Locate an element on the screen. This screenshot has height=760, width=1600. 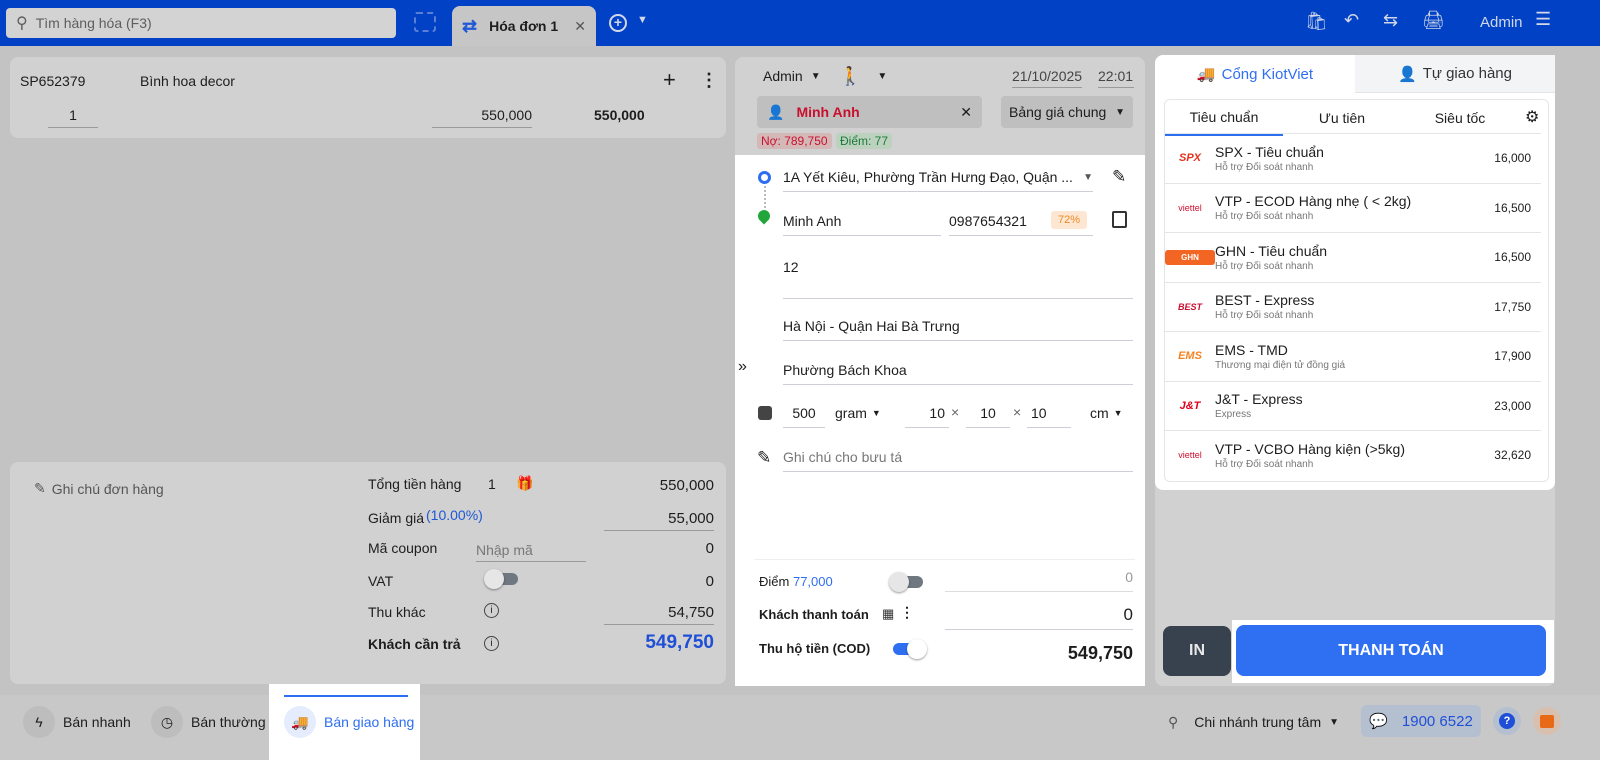
seller-select: Admin ▼ is located at coordinates (792, 76).